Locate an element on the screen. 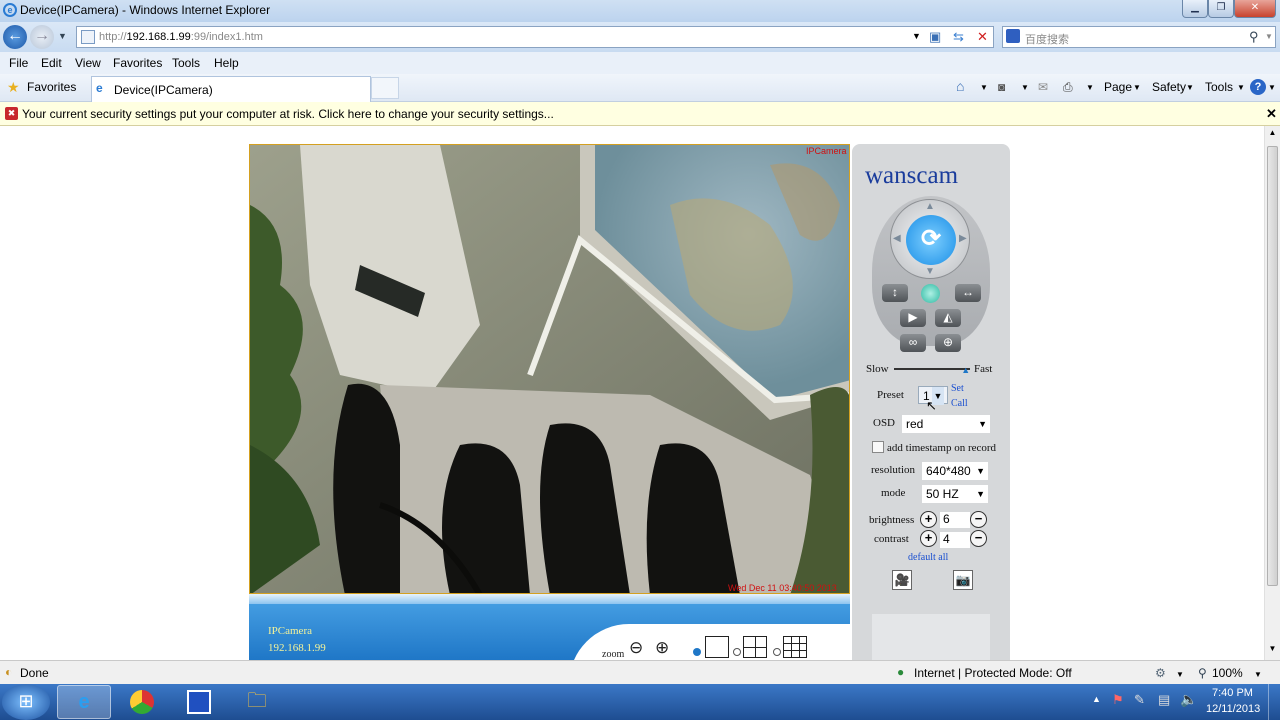 This screenshot has width=1280, height=720. forward-button: → is located at coordinates (42, 37).